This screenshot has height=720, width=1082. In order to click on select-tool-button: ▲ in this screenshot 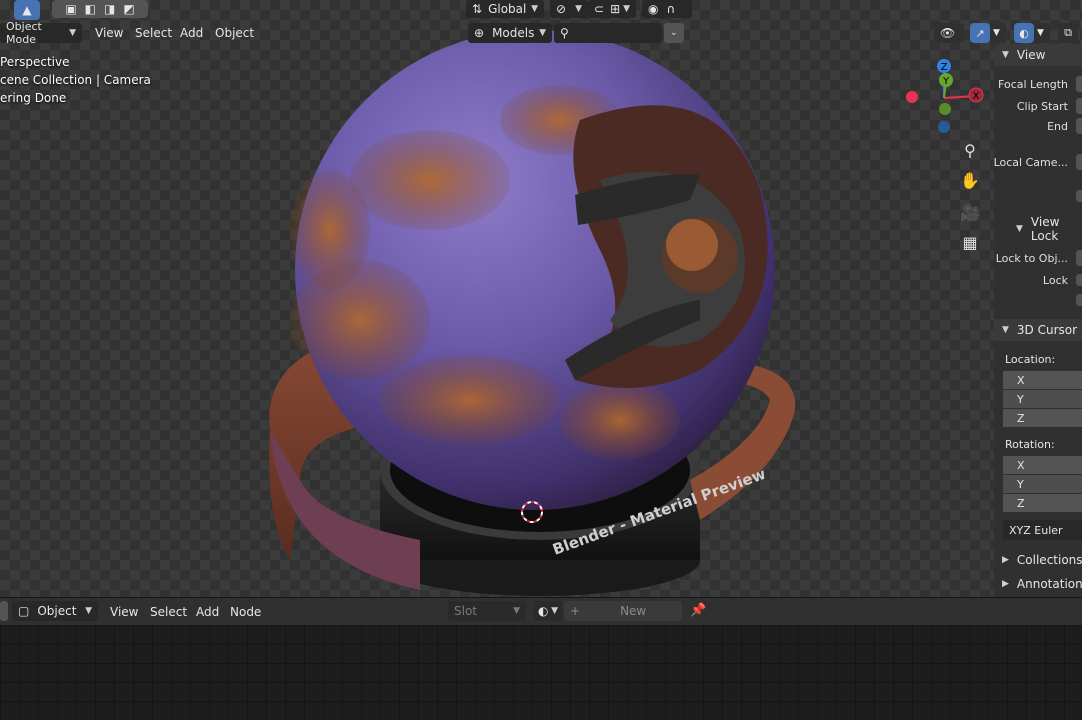, I will do `click(27, 10)`.